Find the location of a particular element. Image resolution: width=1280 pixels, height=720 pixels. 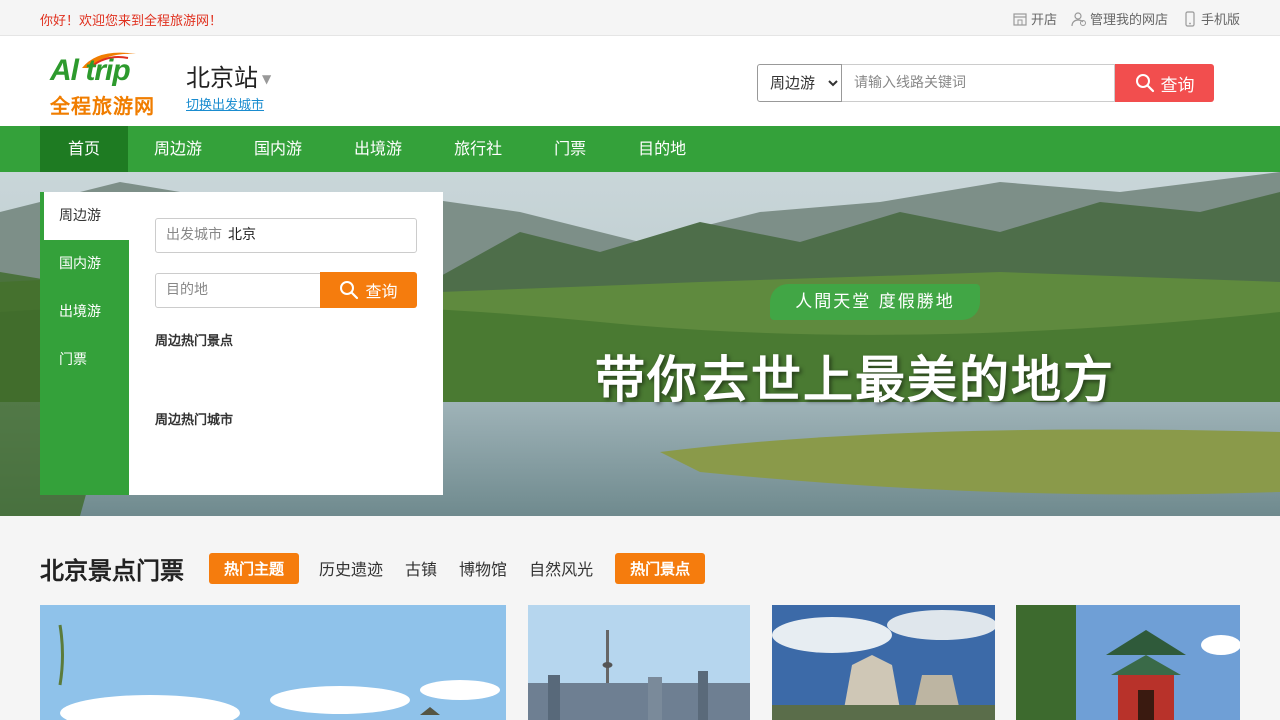

nav-item-domestic: 国内游 is located at coordinates (278, 149).